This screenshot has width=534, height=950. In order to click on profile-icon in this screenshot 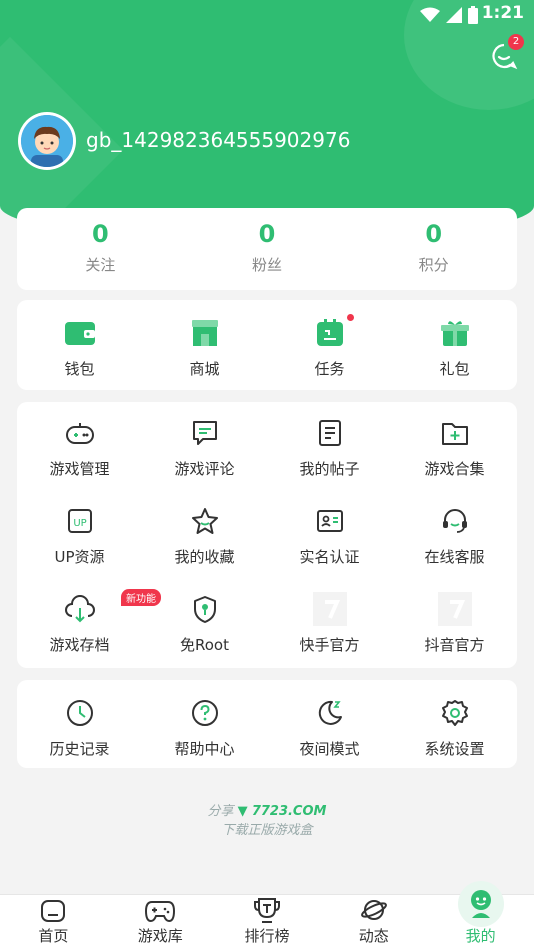, I will do `click(480, 904)`.